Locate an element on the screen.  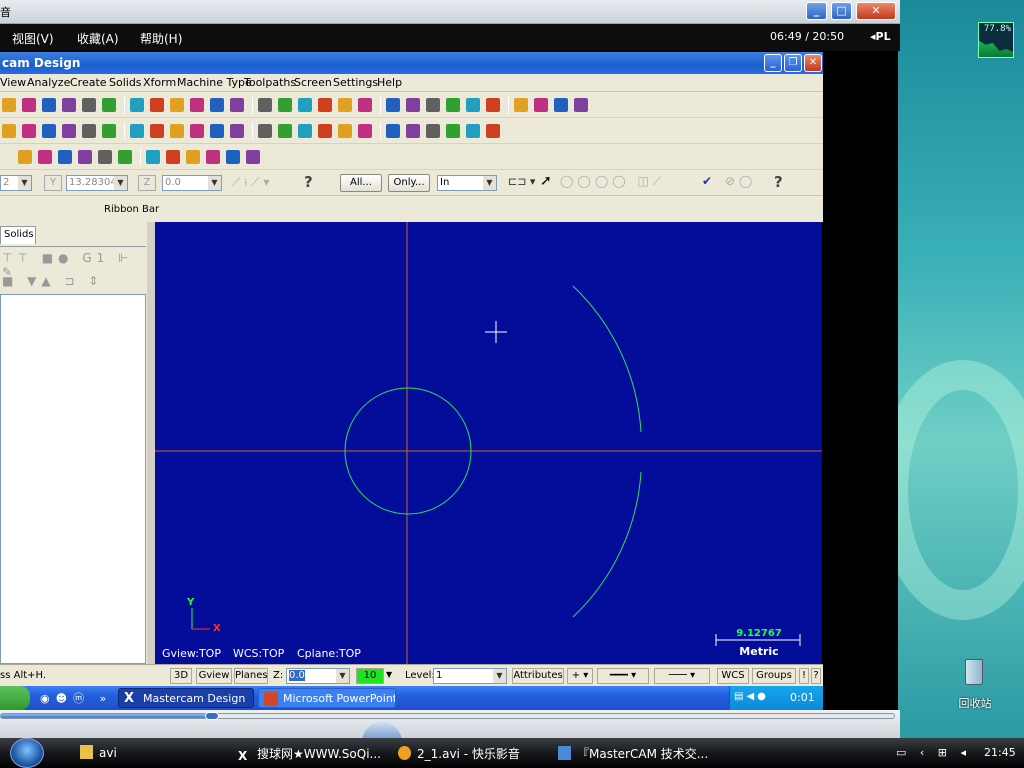
z-depth-field: 0.0 ▼ is located at coordinates (318, 676).